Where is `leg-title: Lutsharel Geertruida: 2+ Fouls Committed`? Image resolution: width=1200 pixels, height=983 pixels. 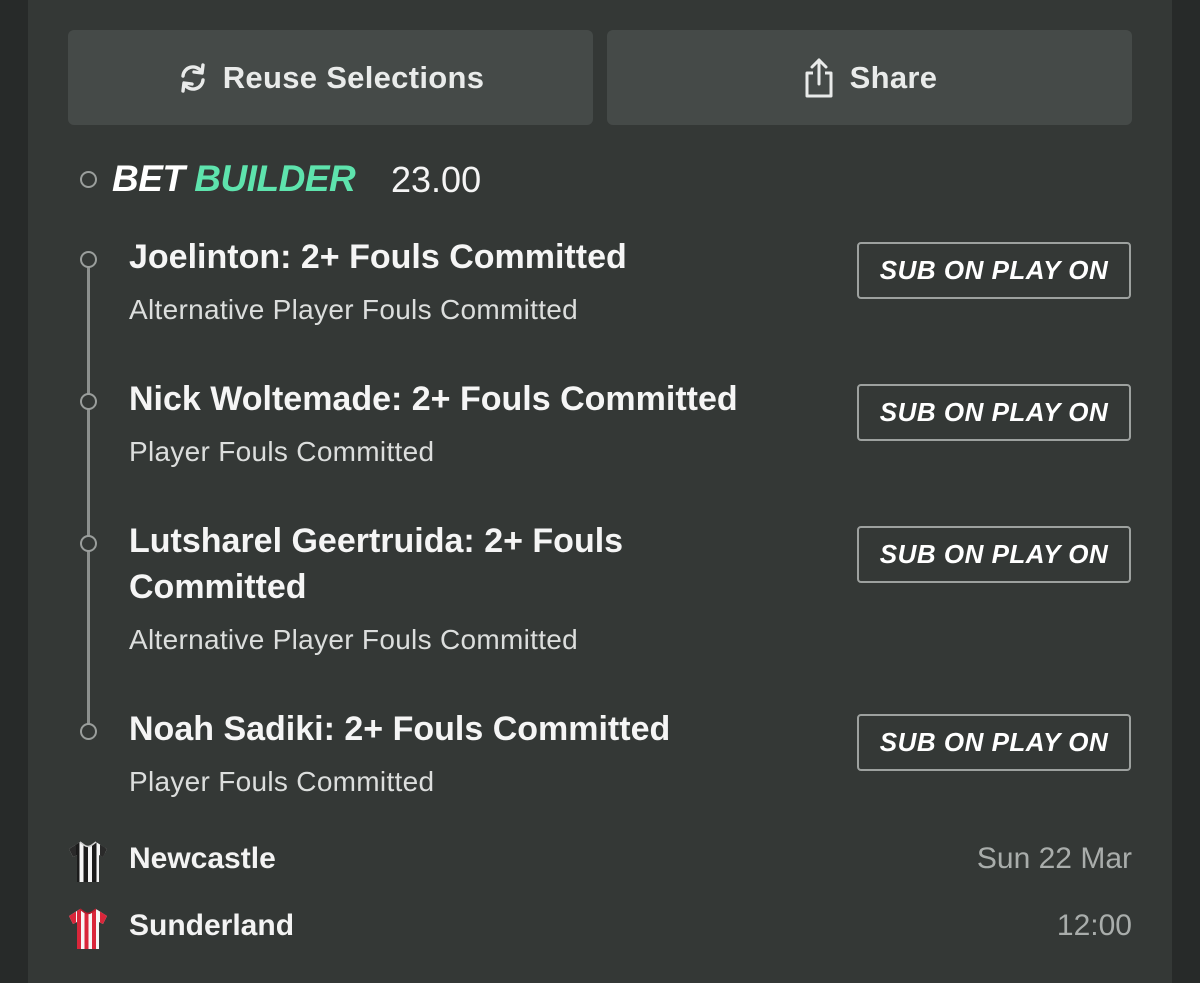
leg-title: Lutsharel Geertruida: 2+ Fouls Committed is located at coordinates (376, 564).